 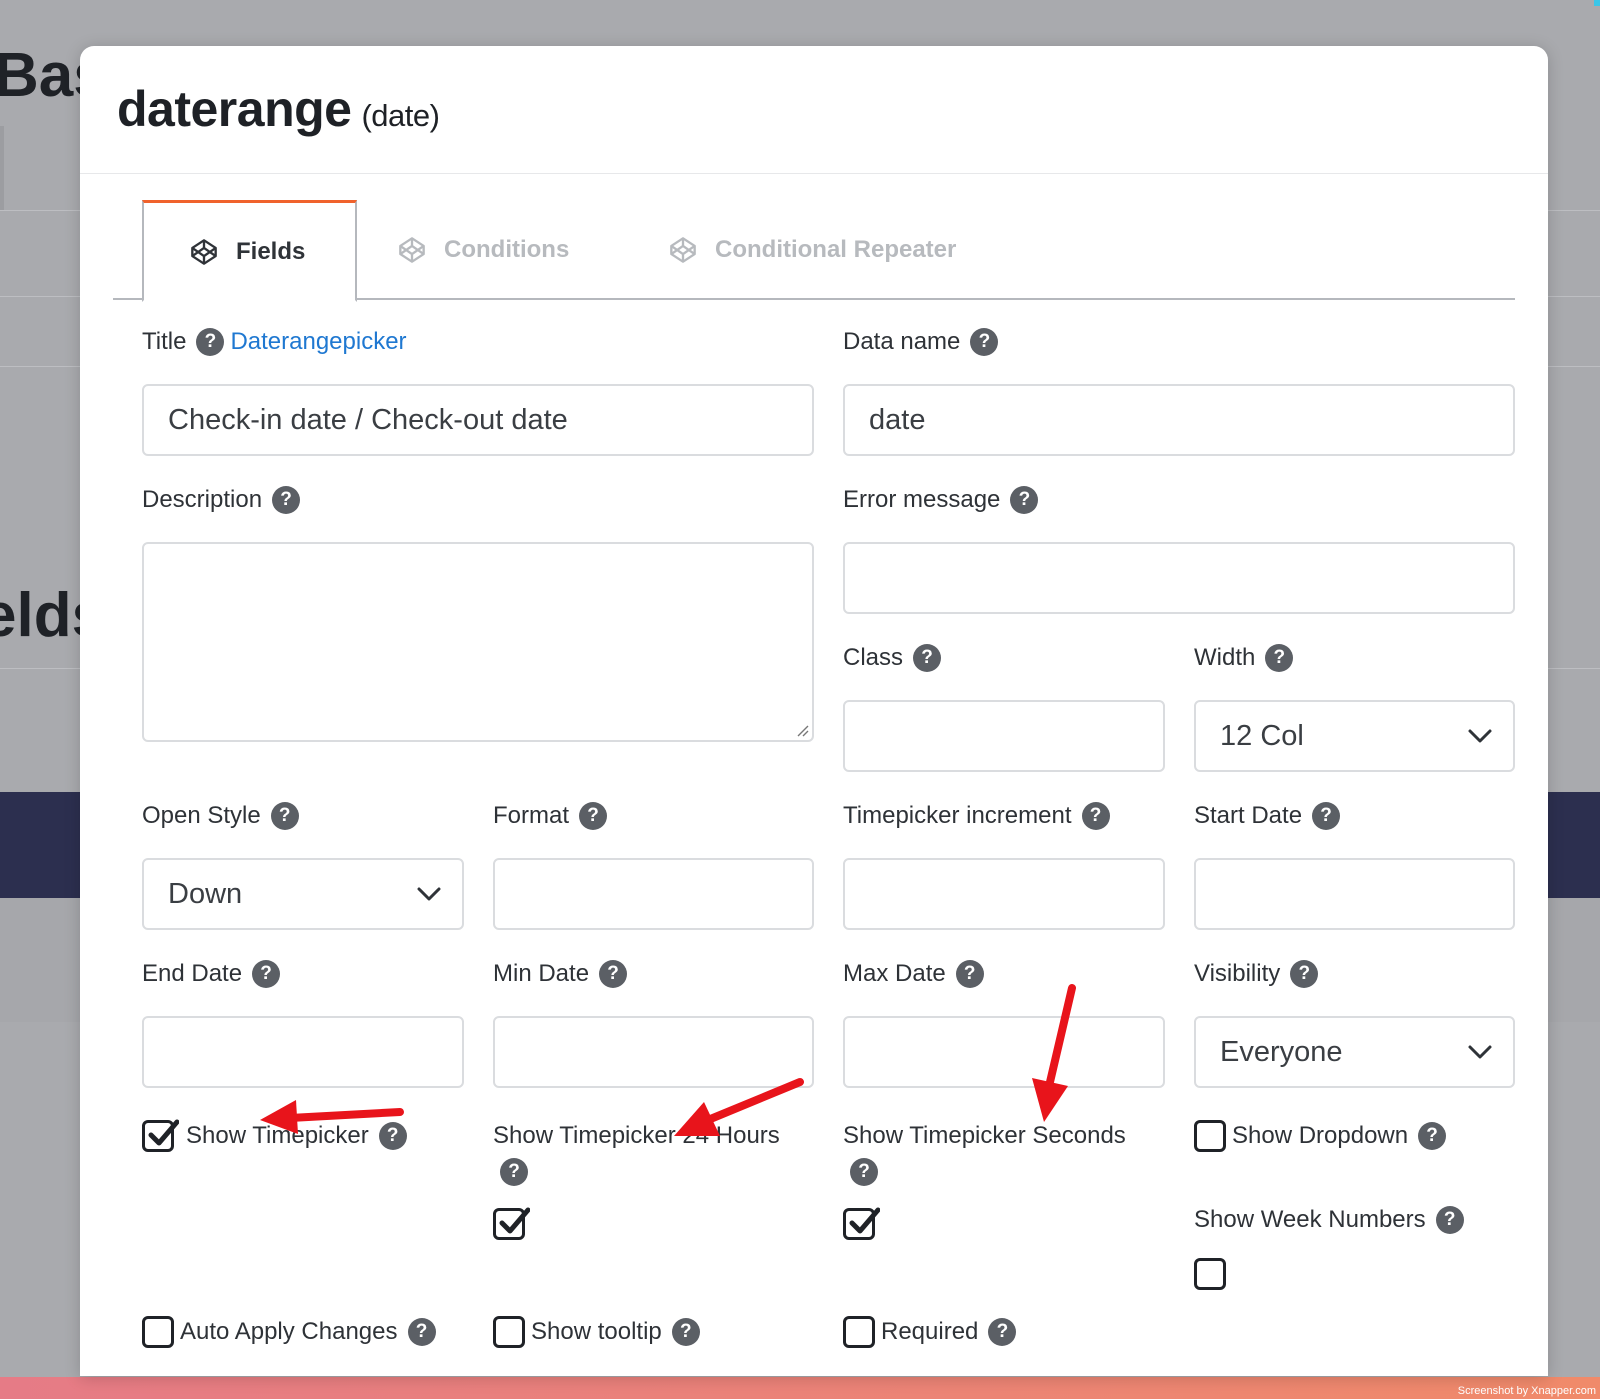 I want to click on format-input, so click(x=653, y=894).